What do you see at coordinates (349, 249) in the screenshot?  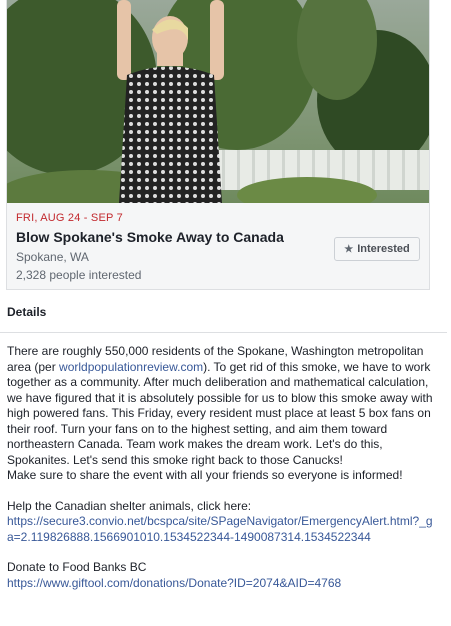 I see `star-icon: ★` at bounding box center [349, 249].